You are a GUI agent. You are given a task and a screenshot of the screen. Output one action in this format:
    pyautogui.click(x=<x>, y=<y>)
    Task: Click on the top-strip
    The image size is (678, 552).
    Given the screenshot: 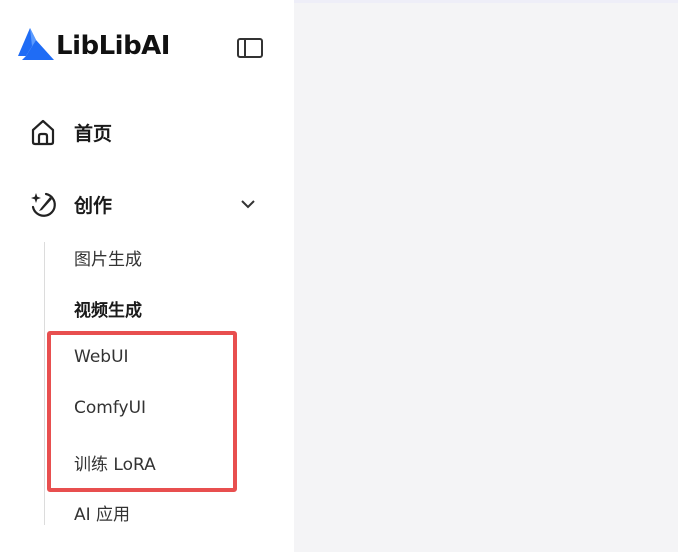 What is the action you would take?
    pyautogui.click(x=486, y=1)
    